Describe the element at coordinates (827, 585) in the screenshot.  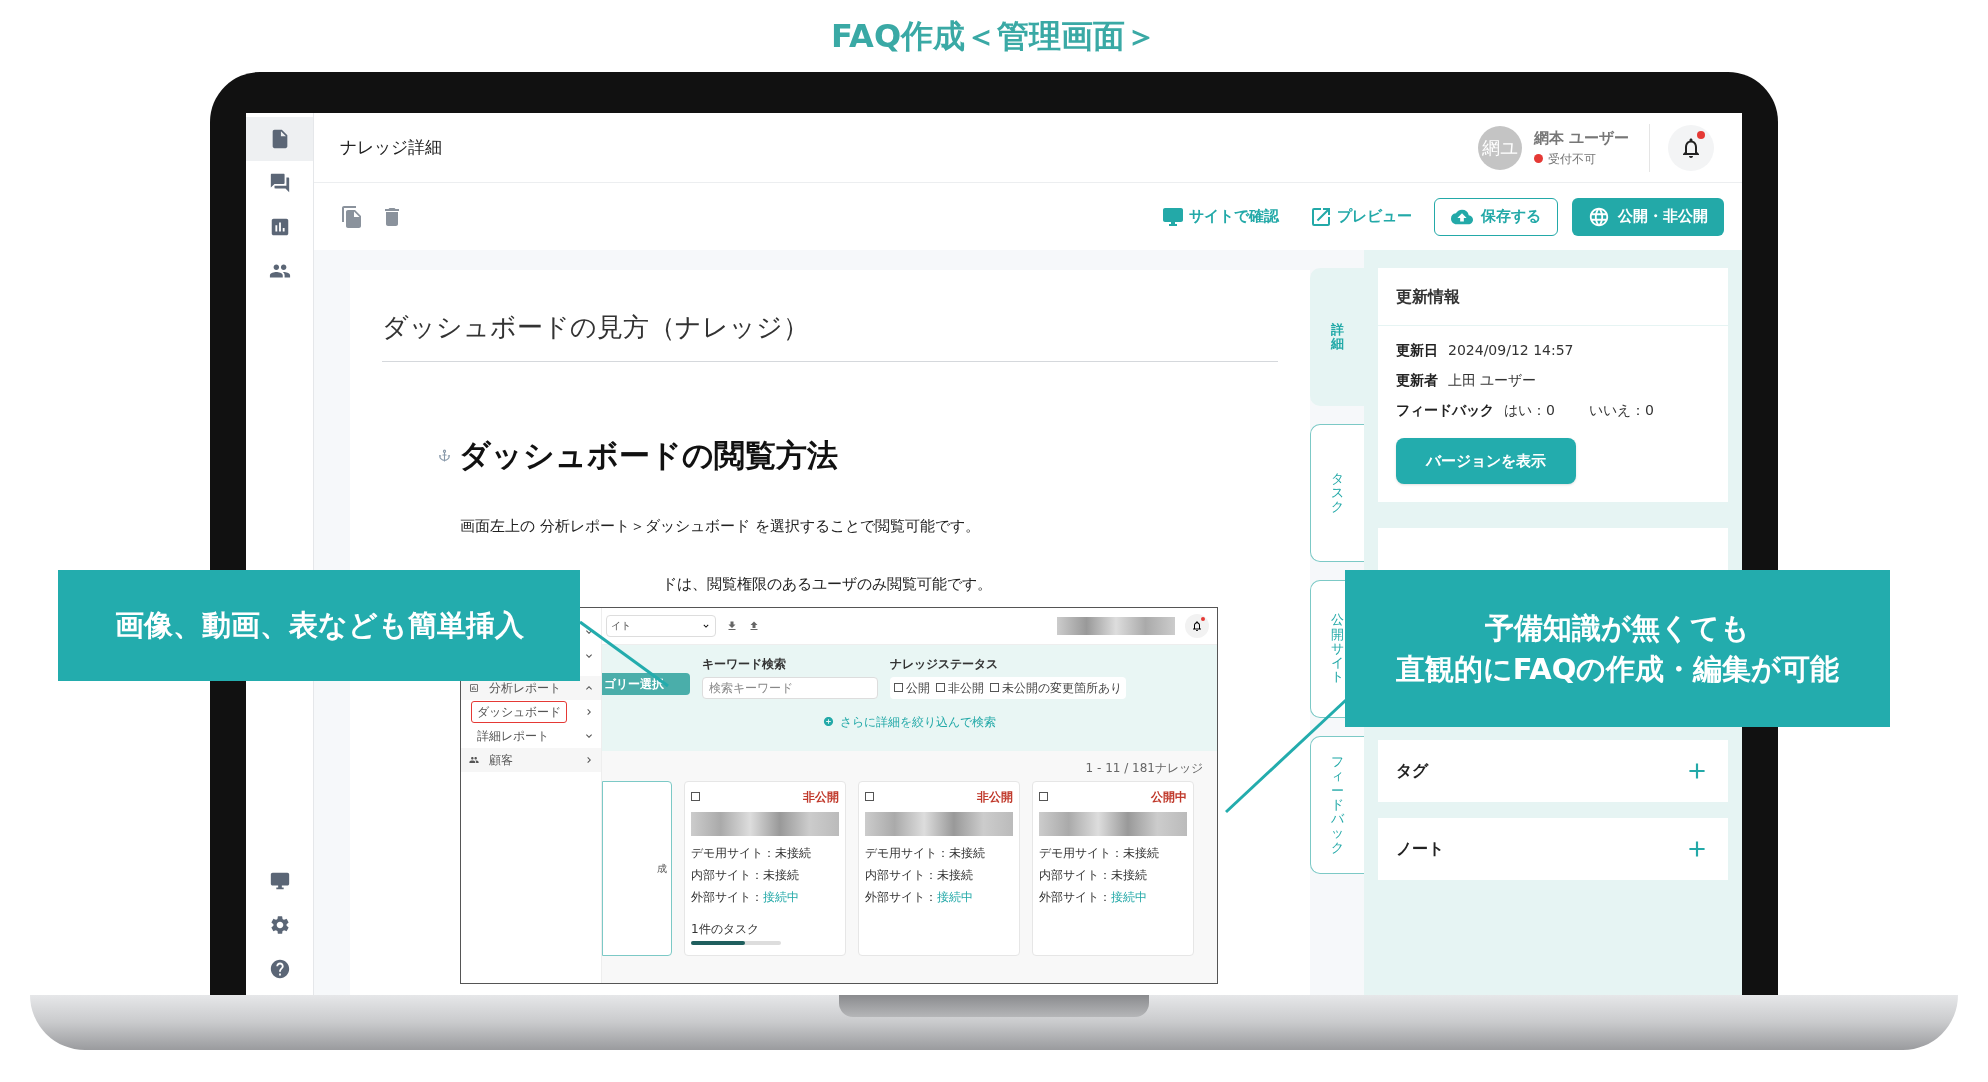
I see `paragraph: ドは、閲覧権限のあるユーザのみ閲覧可能です。` at that location.